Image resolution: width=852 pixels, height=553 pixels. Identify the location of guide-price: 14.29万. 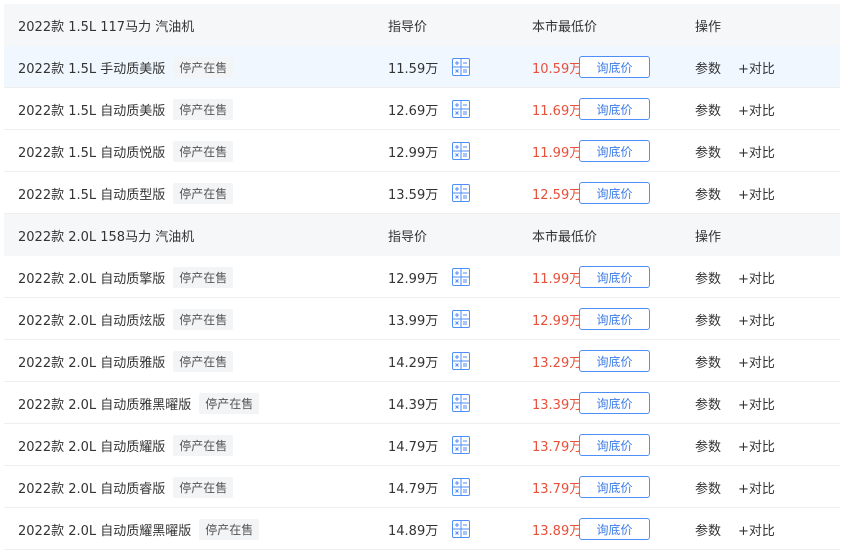
(413, 363).